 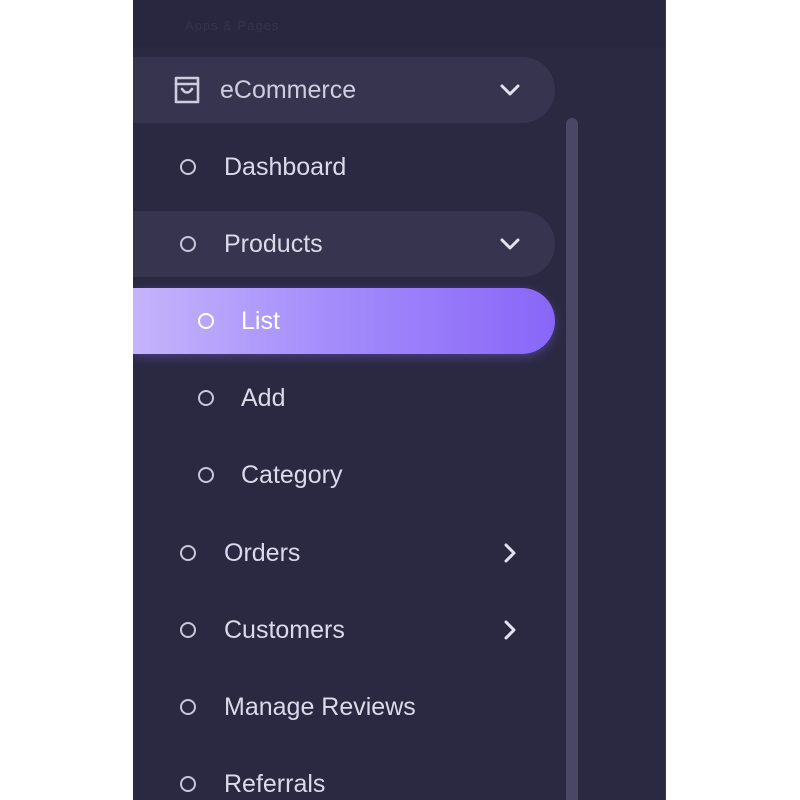 I want to click on sidebar-item-label: Manage Reviews, so click(x=320, y=707).